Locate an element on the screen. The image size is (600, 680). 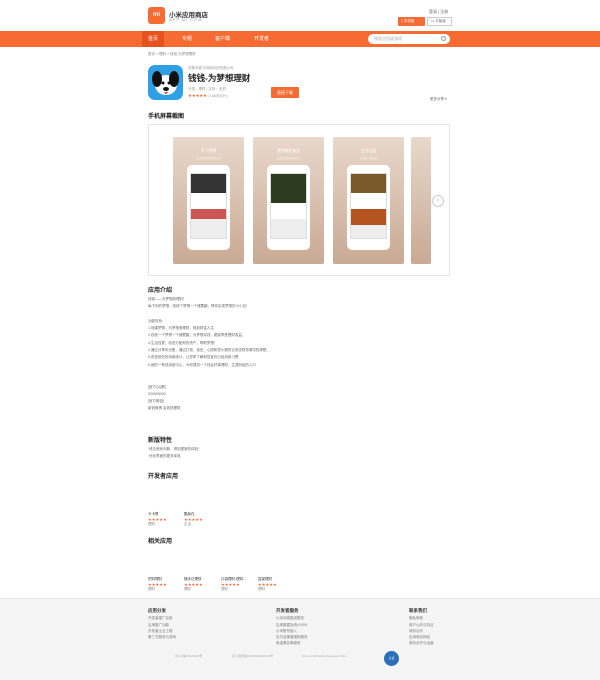
screenshot-2: 梦想绑定基金 选择合适的理财产品 is located at coordinates (288, 200).